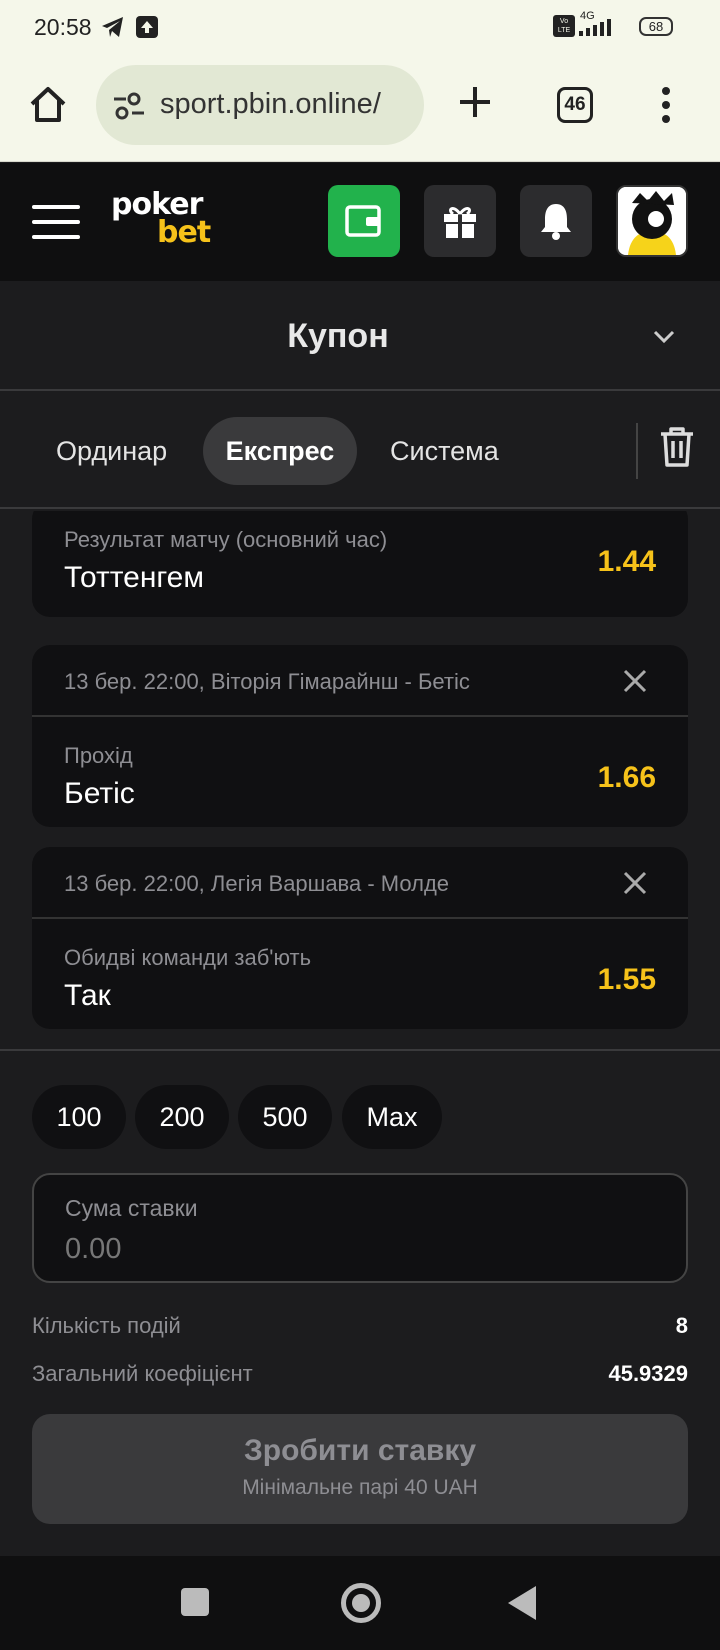  I want to click on gift-icon, so click(460, 222).